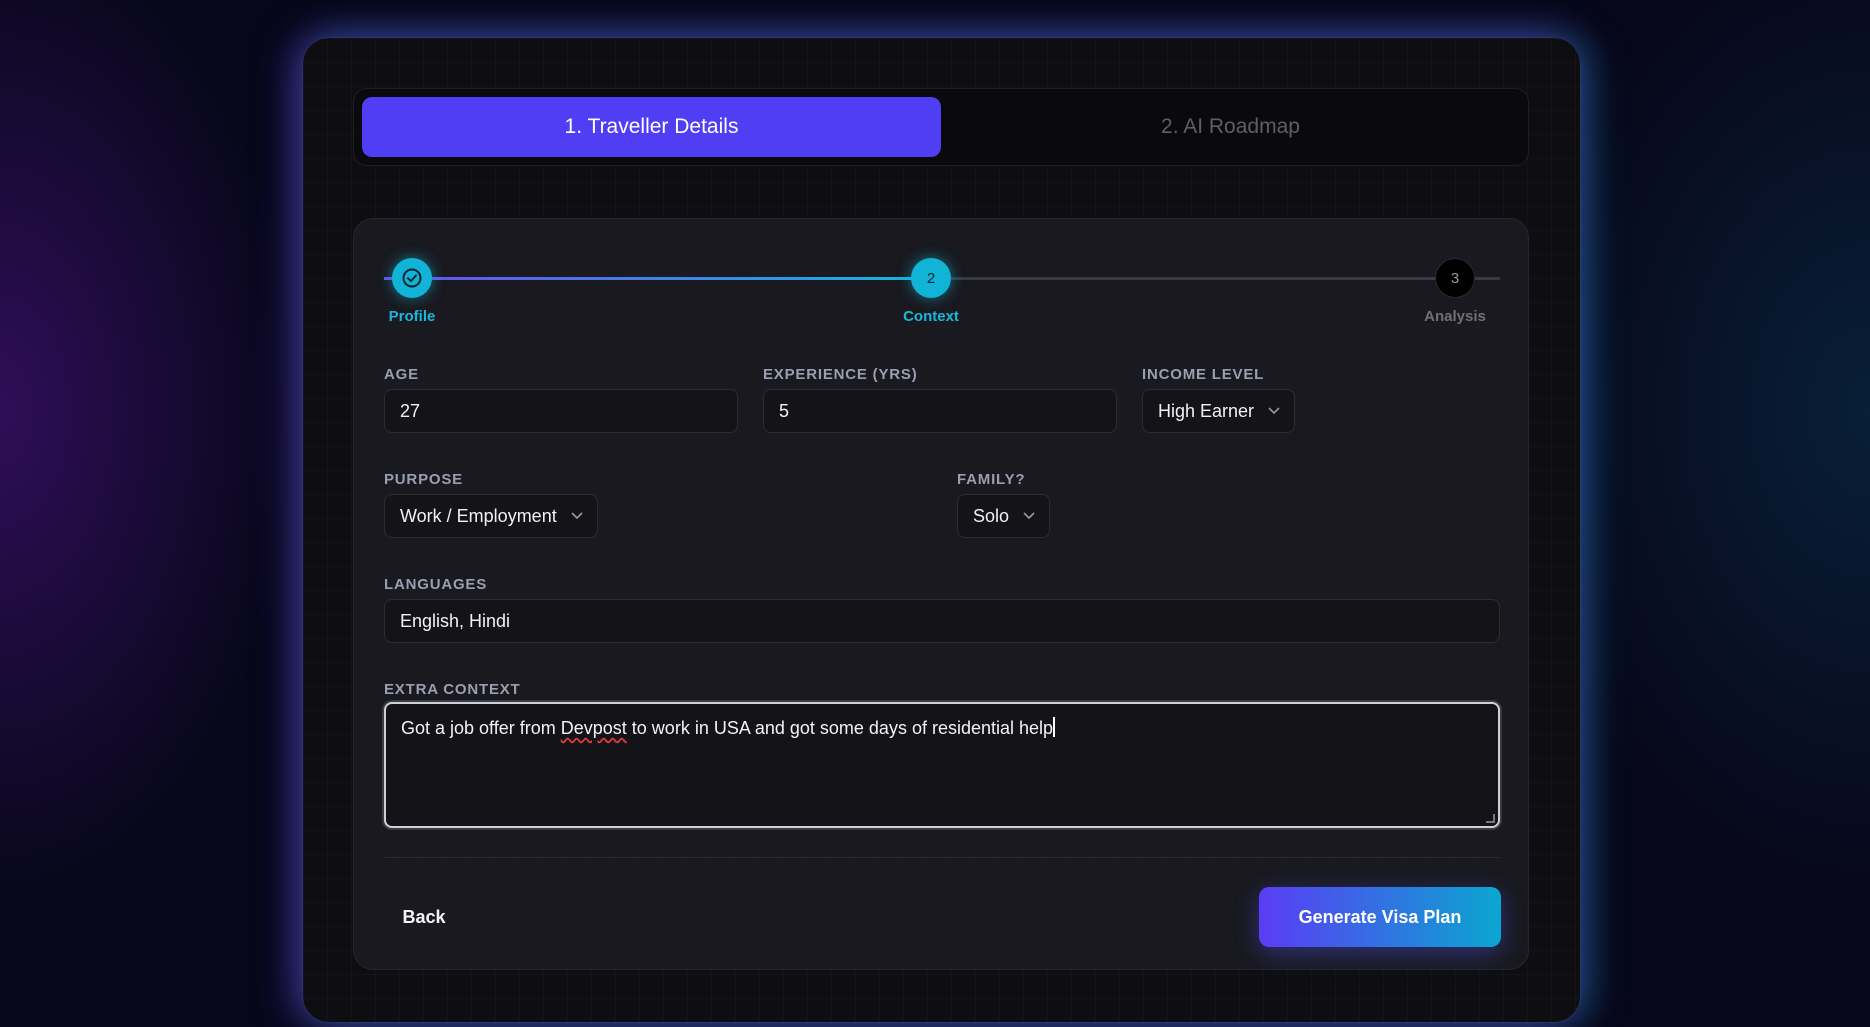  What do you see at coordinates (478, 515) in the screenshot?
I see `purpose-value: Work / Employment` at bounding box center [478, 515].